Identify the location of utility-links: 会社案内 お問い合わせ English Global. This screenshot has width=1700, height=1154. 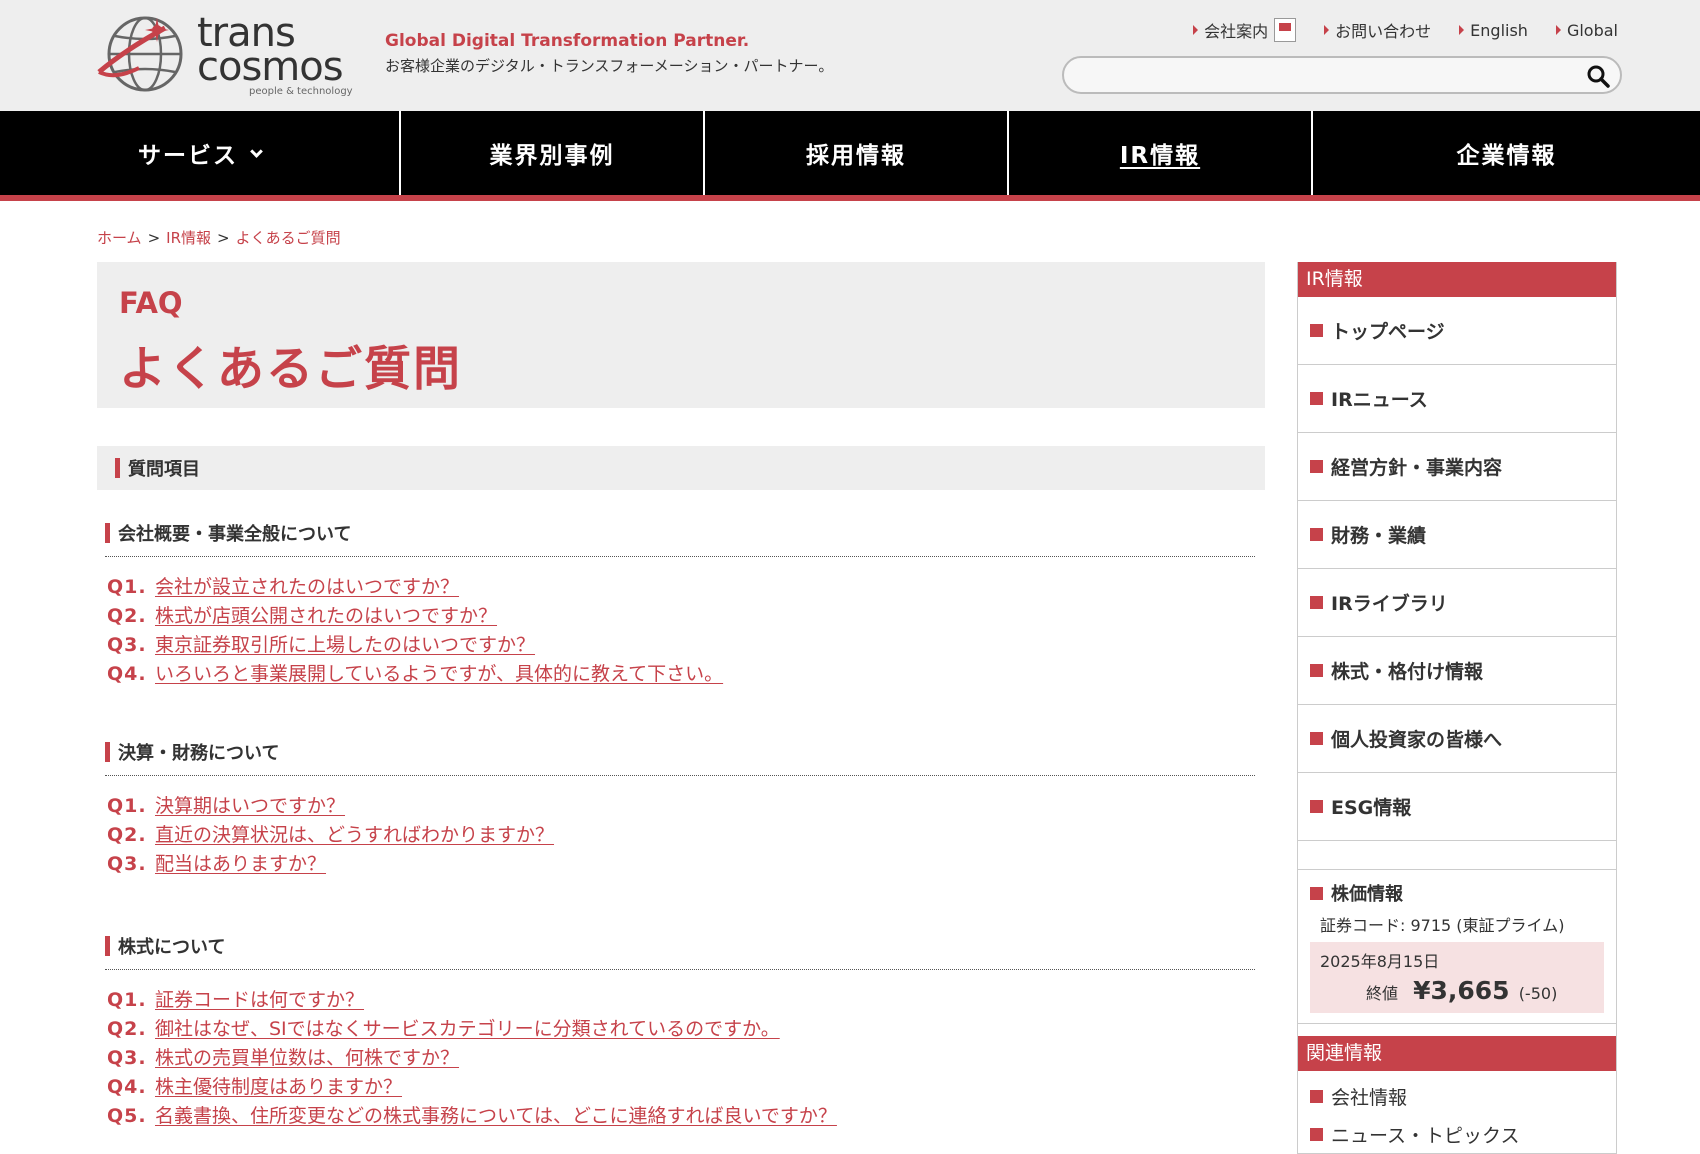
(1405, 30).